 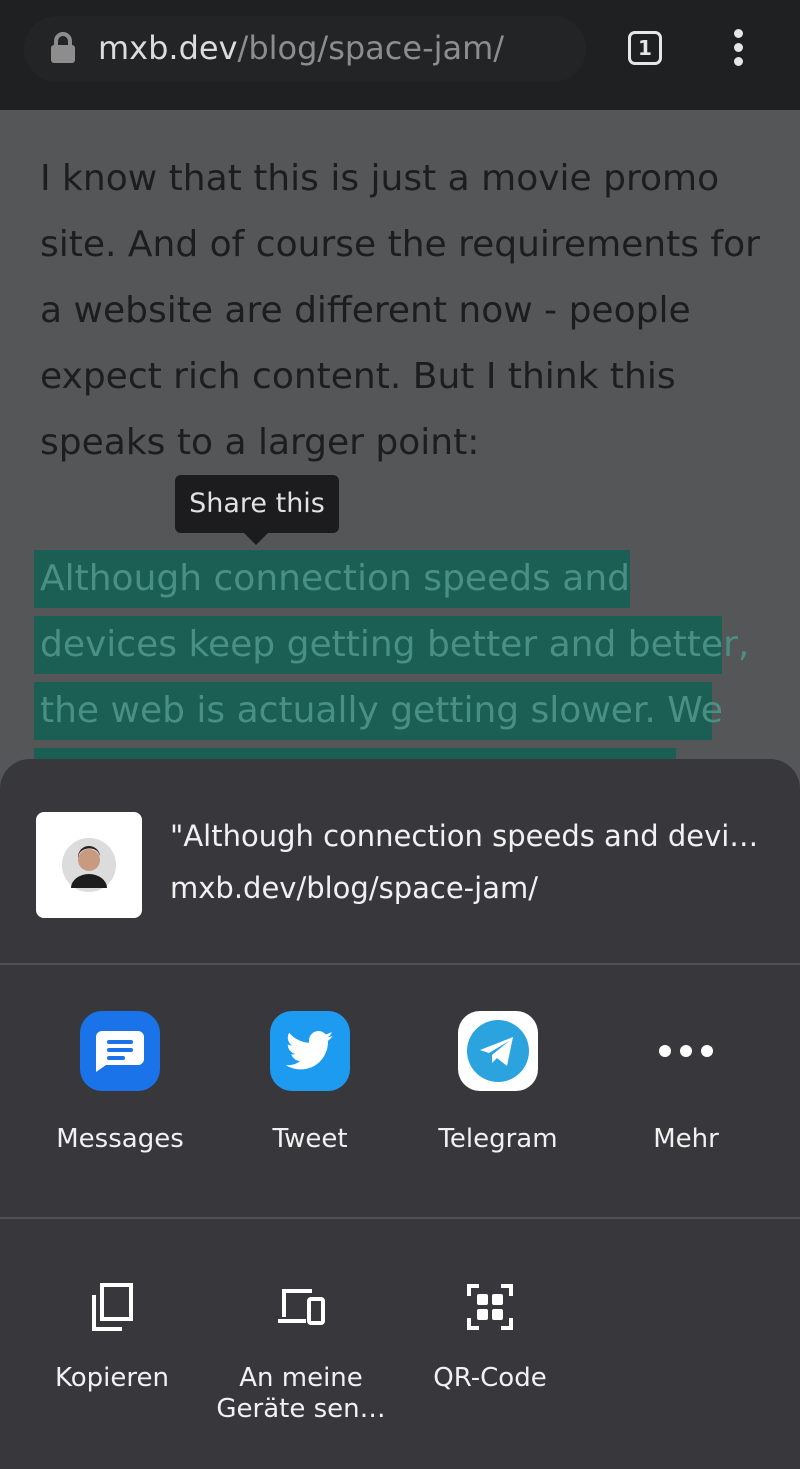 I want to click on browser-toolbar: mxb.dev/blog/space-jam/ 1, so click(x=400, y=55).